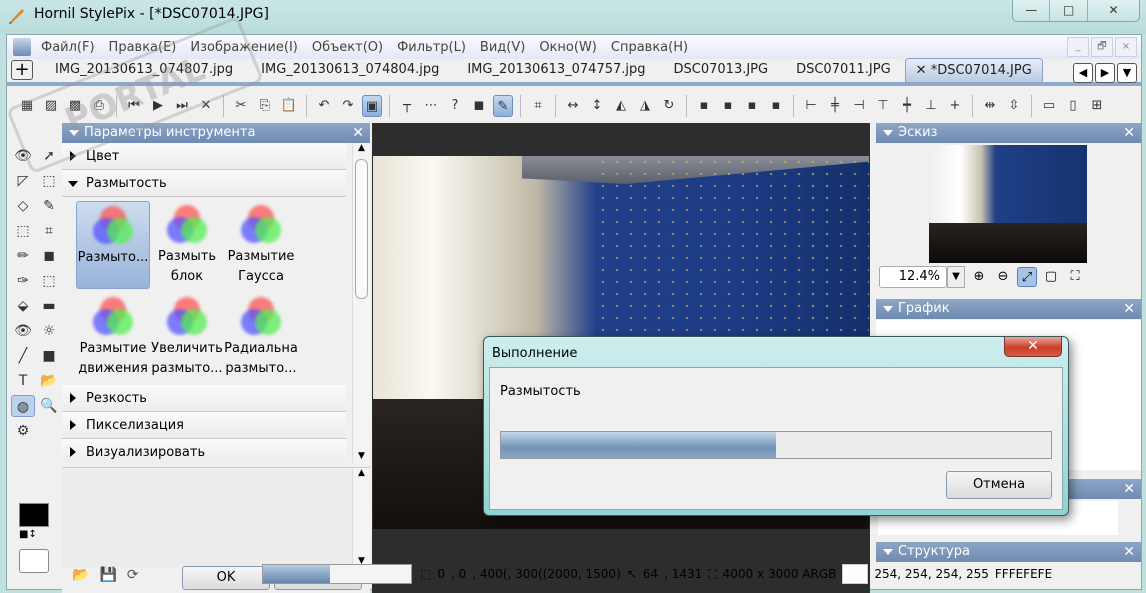  What do you see at coordinates (955, 106) in the screenshot?
I see `toolbar-button-icon: +` at bounding box center [955, 106].